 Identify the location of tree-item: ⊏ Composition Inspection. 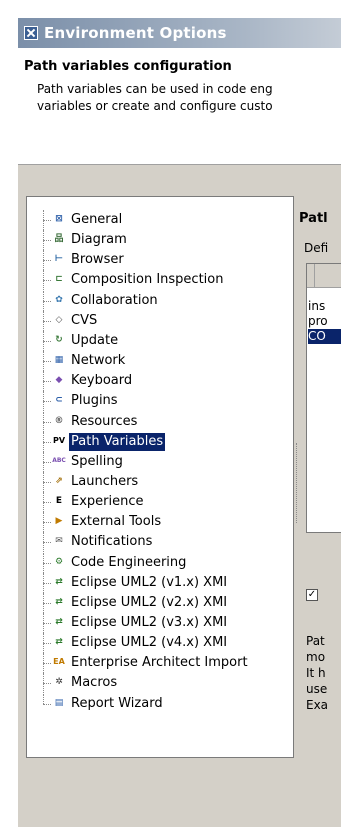
(160, 280).